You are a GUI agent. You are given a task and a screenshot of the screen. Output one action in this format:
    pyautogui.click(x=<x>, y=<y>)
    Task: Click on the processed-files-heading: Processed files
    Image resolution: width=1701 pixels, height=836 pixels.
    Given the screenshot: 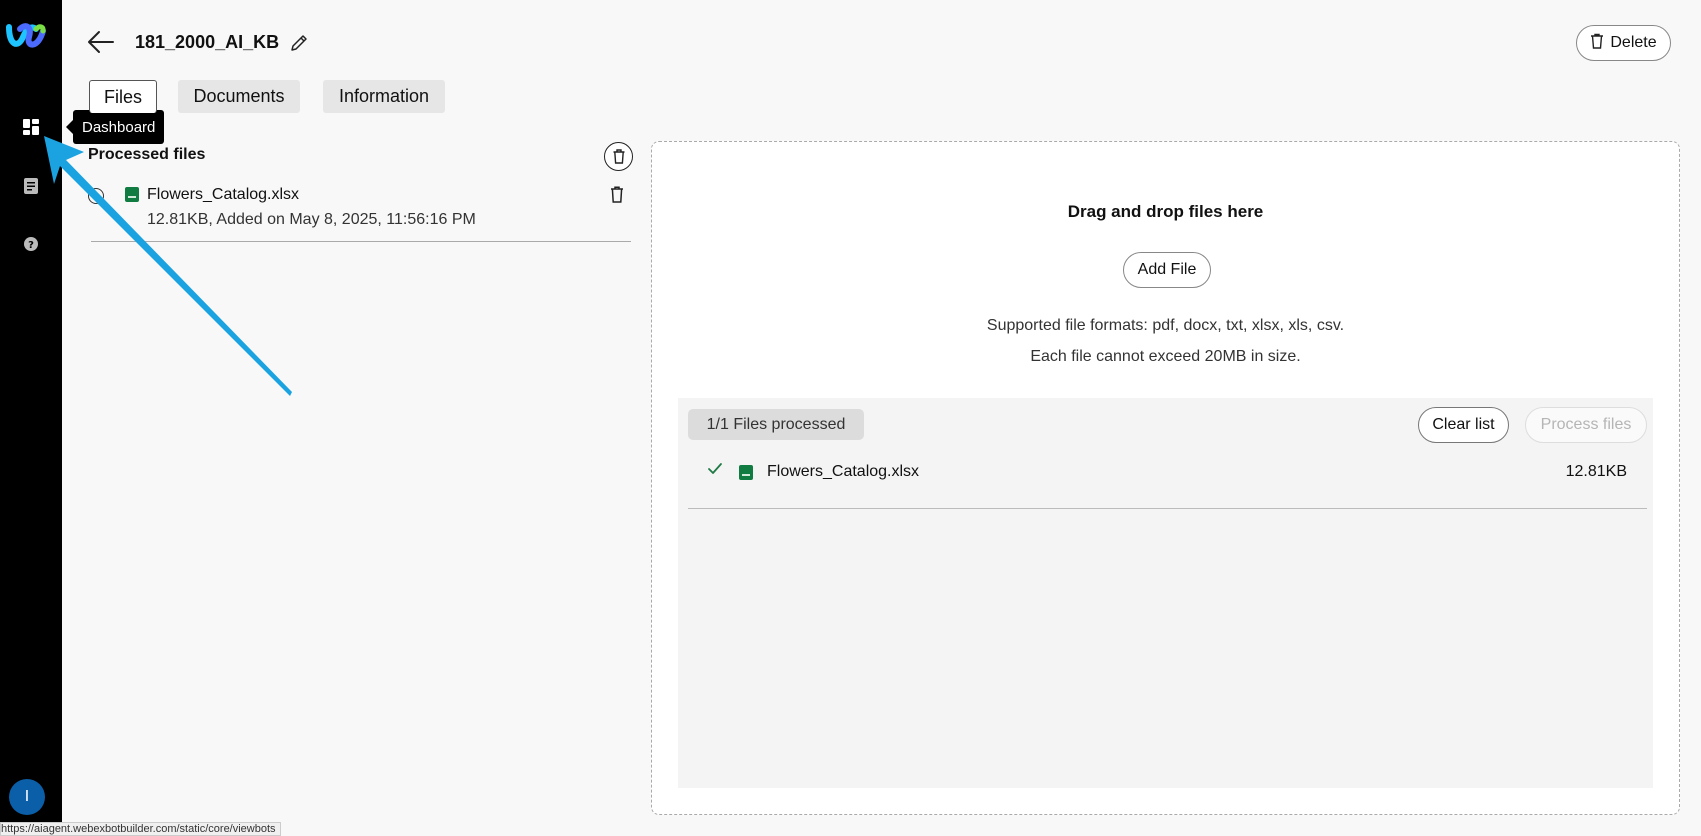 What is the action you would take?
    pyautogui.click(x=147, y=154)
    